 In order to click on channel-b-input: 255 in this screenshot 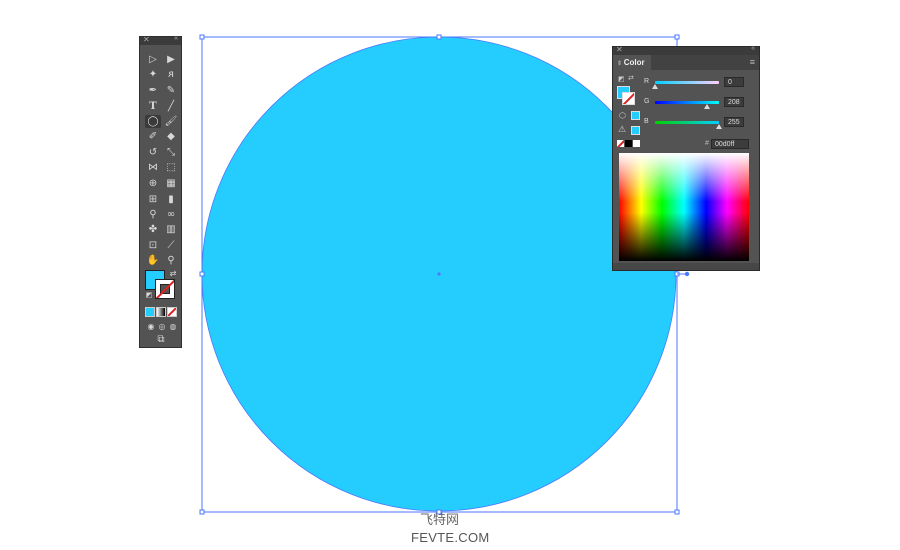, I will do `click(734, 122)`.